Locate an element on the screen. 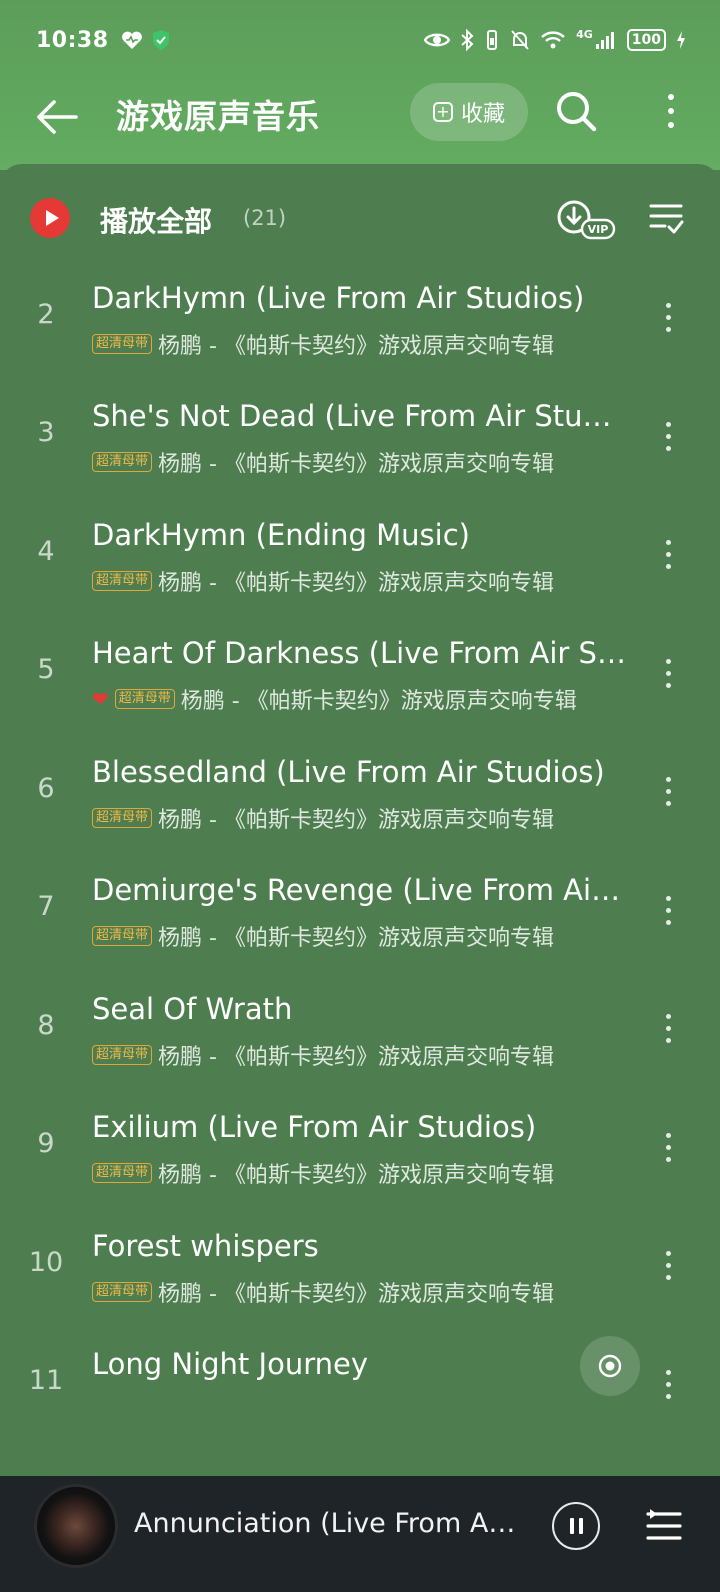 This screenshot has height=1592, width=720. song-number: 3 is located at coordinates (46, 432).